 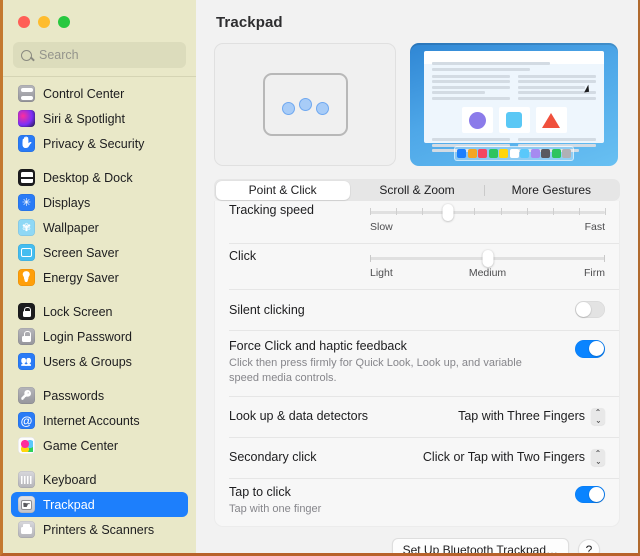 I want to click on sidebar-item-label: Desktop & Dock, so click(x=88, y=177).